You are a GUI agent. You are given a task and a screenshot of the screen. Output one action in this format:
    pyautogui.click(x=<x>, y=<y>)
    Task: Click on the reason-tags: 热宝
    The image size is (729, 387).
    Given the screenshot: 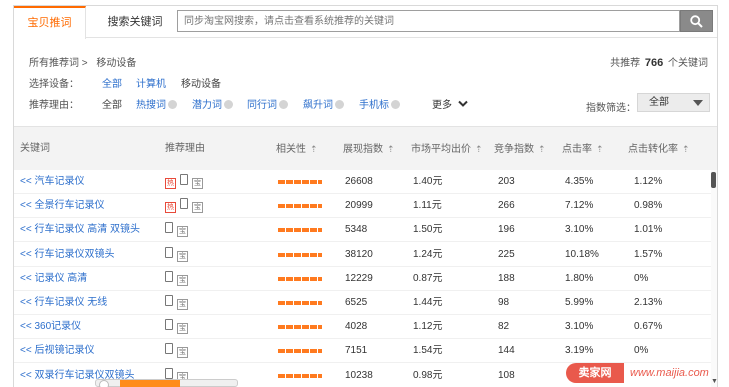 What is the action you would take?
    pyautogui.click(x=186, y=182)
    